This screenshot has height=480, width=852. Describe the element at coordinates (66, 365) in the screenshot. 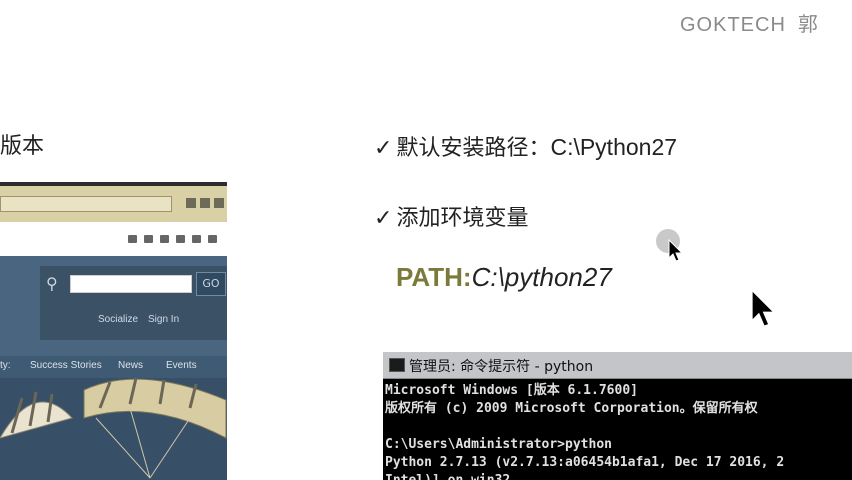

I see `nav-item-success-stories: Success Stories` at that location.